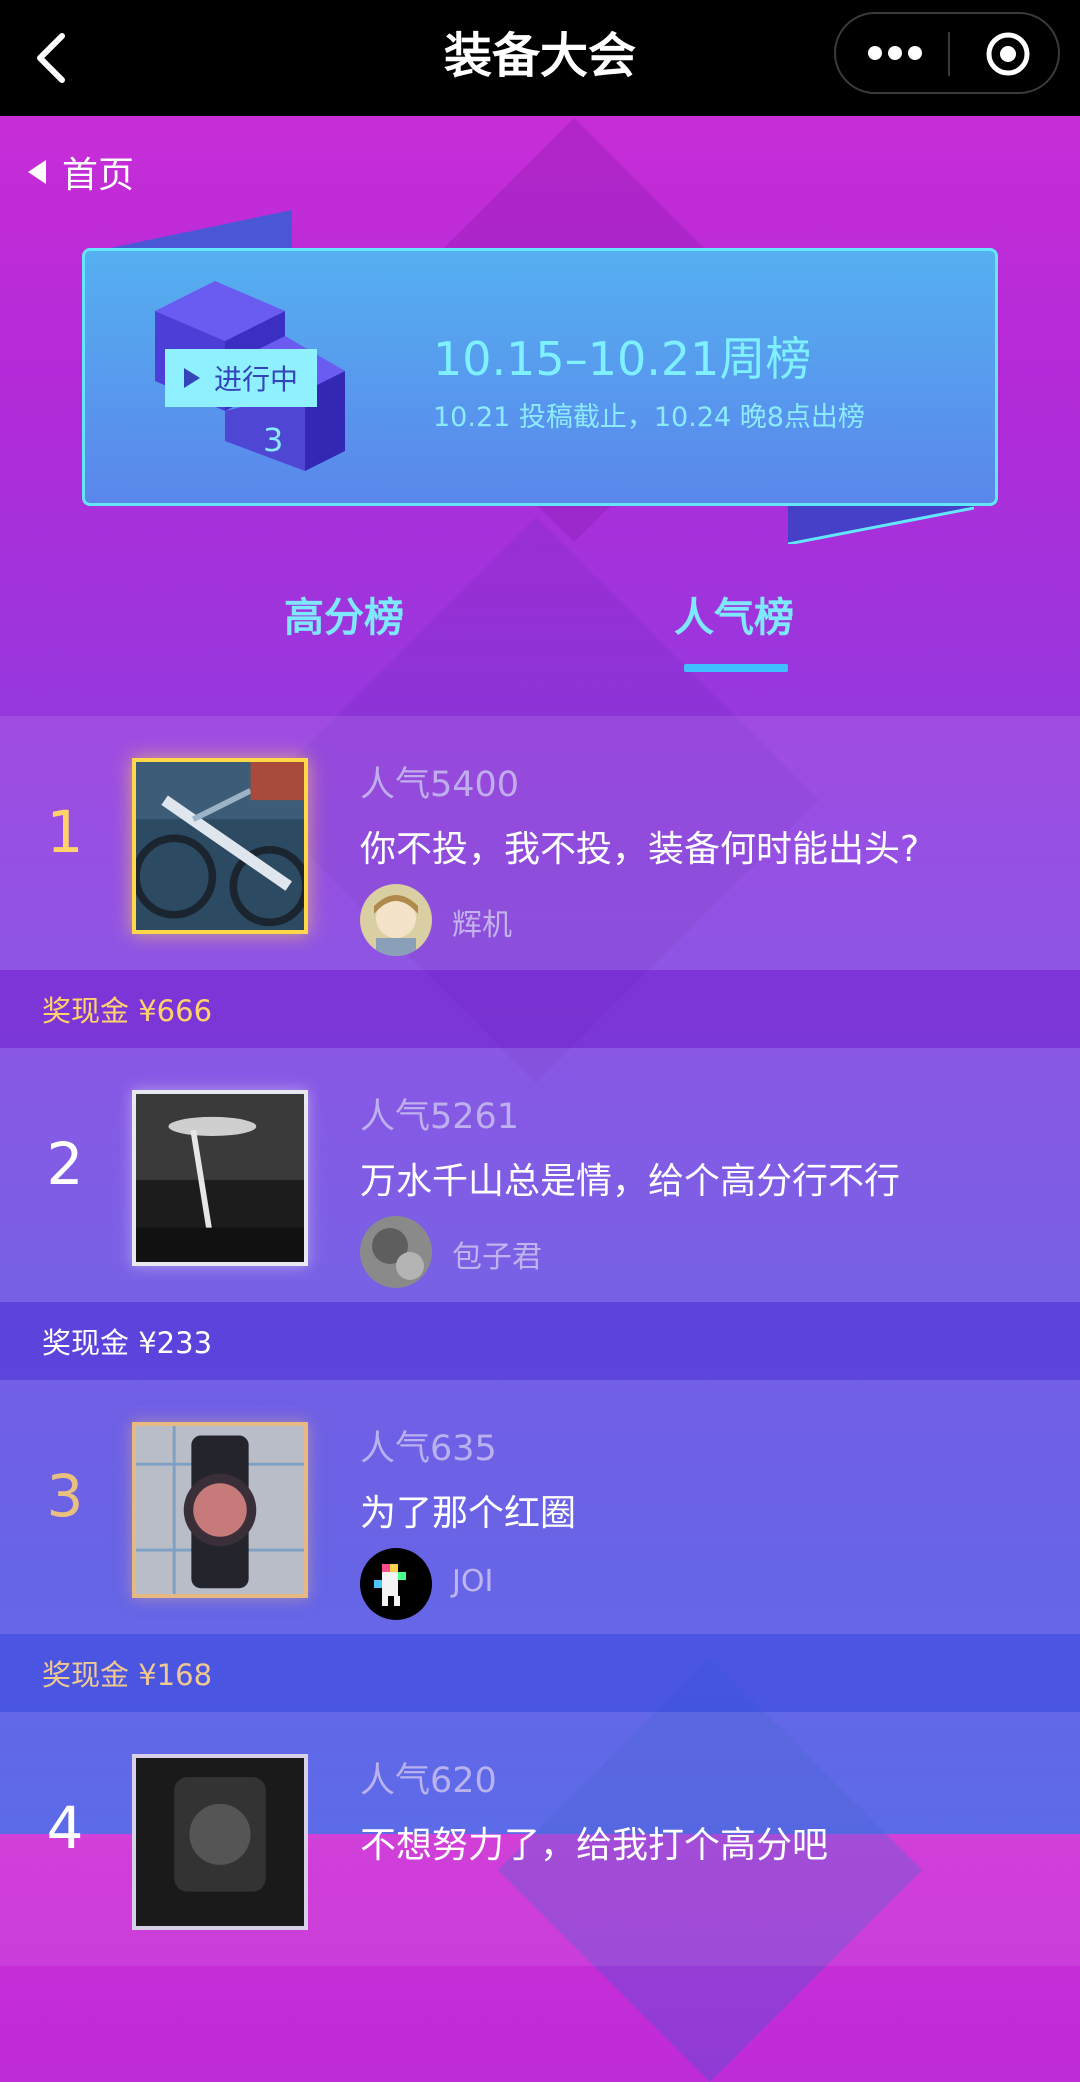  What do you see at coordinates (273, 440) in the screenshot?
I see `podium-number-3: 3` at bounding box center [273, 440].